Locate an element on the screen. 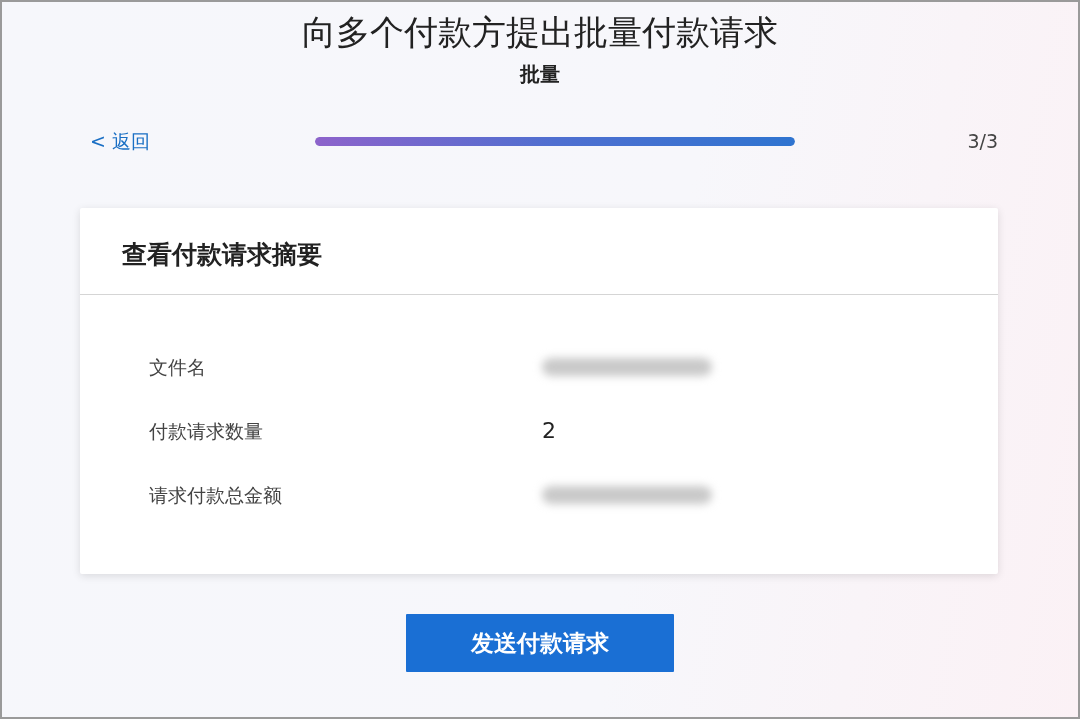 Image resolution: width=1080 pixels, height=719 pixels. field-label: 文件名 is located at coordinates (178, 367).